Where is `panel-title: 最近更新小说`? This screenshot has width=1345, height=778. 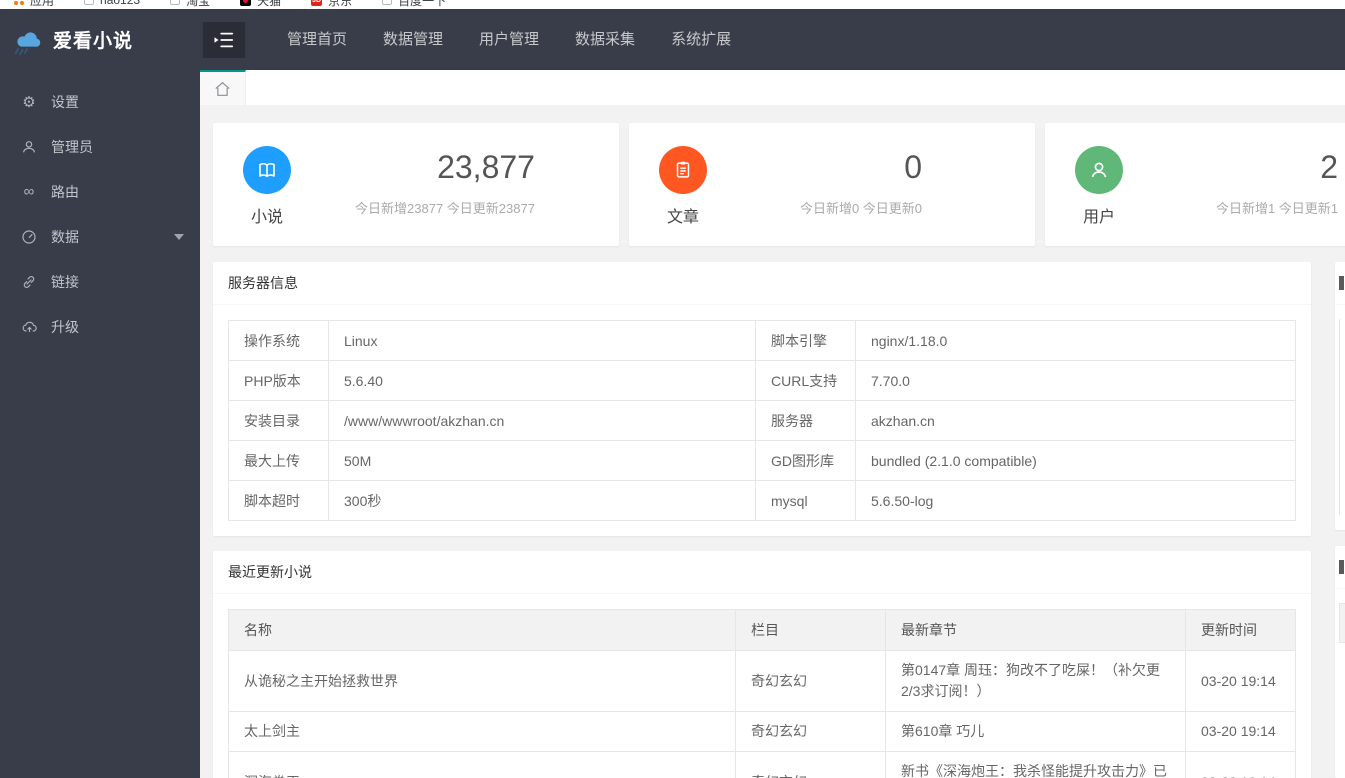 panel-title: 最近更新小说 is located at coordinates (762, 572).